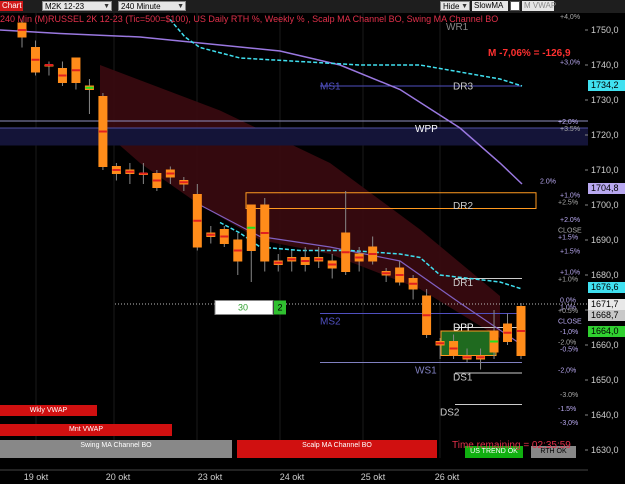 The width and height of the screenshot is (625, 484). Describe the element at coordinates (86, 430) in the screenshot. I see `mnt-vwap-button: Mnt VWAP` at that location.